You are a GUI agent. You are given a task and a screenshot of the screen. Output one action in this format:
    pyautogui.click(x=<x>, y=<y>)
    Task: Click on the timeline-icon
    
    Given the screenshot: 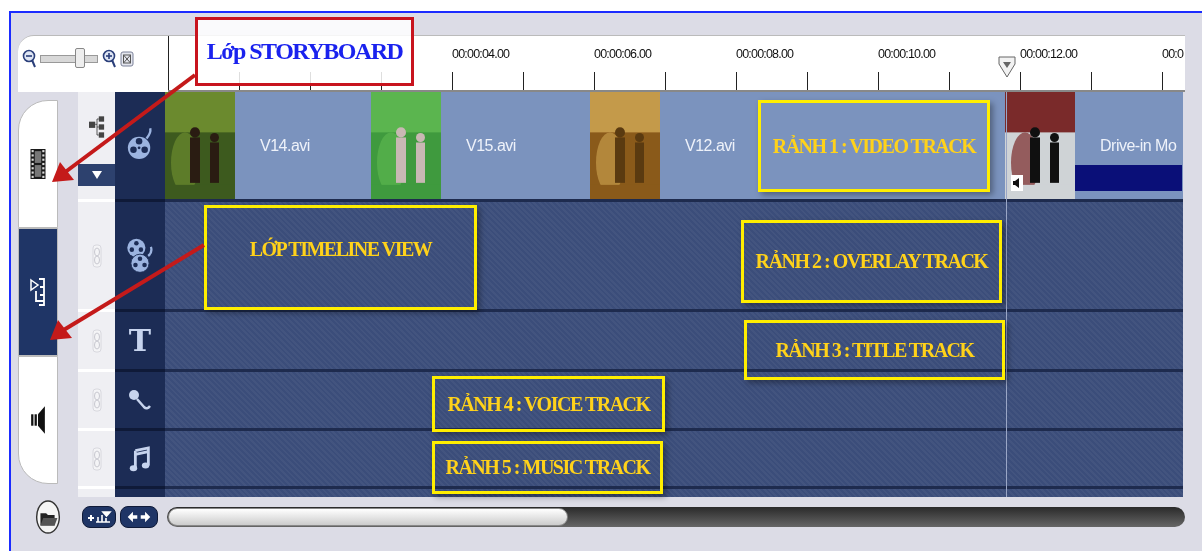 What is the action you would take?
    pyautogui.click(x=38, y=292)
    